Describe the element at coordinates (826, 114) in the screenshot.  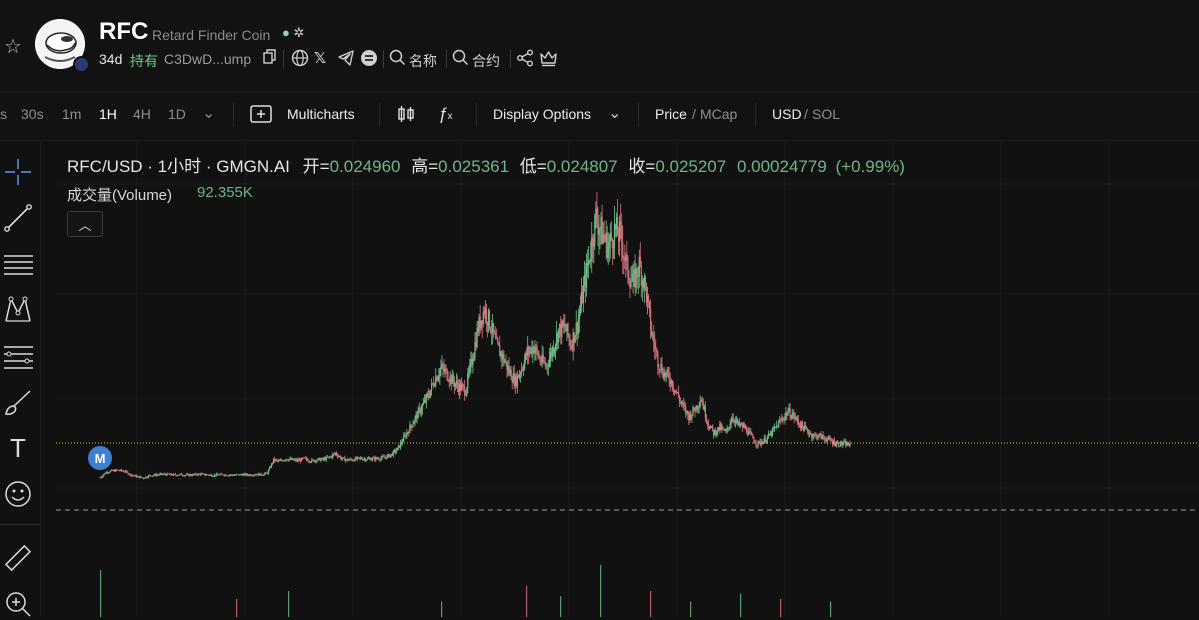
I see `sol-toggle: SOL` at that location.